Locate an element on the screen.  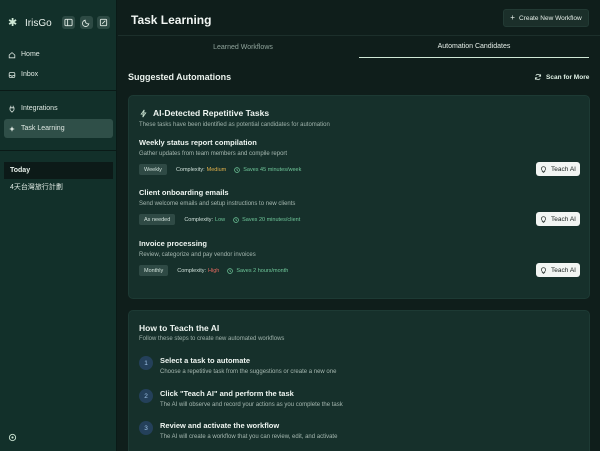
scan-for-more-label: Scan for More is located at coordinates (568, 77).